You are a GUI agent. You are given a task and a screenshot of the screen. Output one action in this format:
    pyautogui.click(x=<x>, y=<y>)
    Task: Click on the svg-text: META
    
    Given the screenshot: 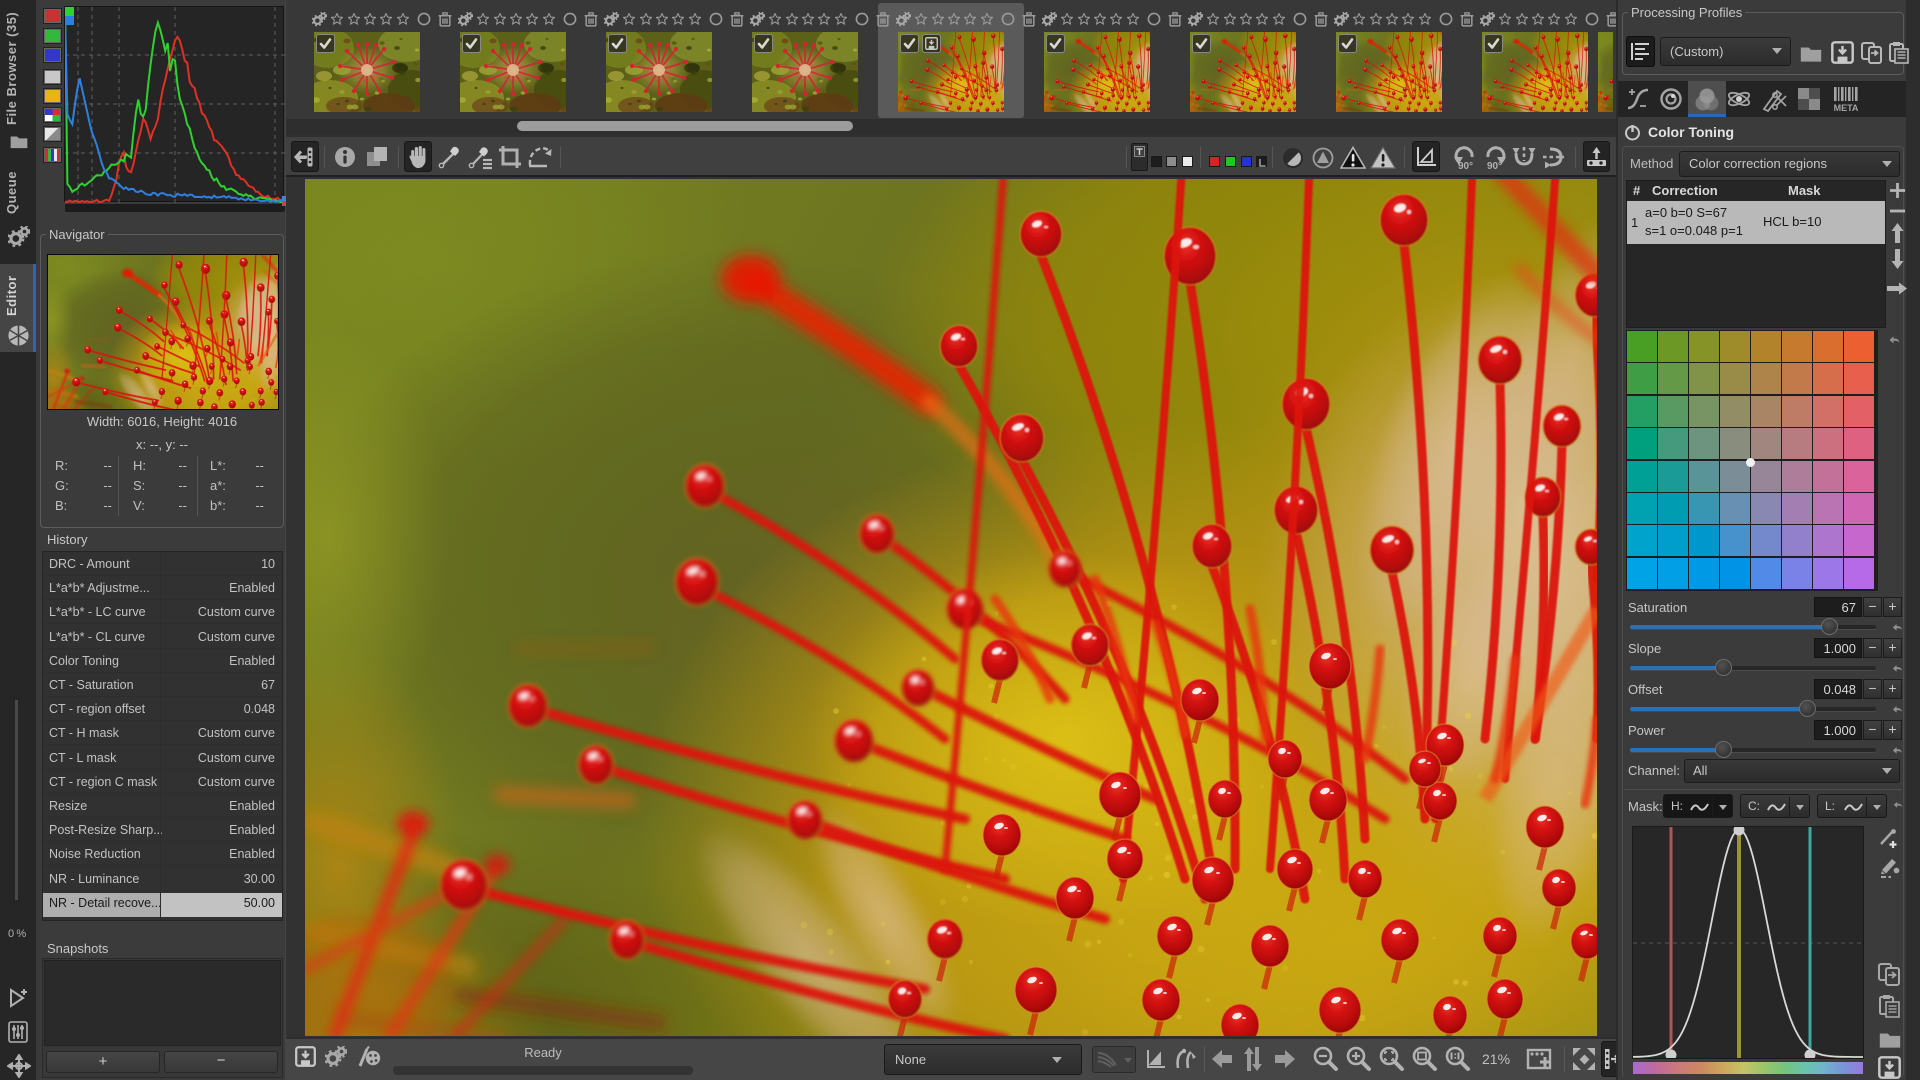 What is the action you would take?
    pyautogui.click(x=1846, y=107)
    